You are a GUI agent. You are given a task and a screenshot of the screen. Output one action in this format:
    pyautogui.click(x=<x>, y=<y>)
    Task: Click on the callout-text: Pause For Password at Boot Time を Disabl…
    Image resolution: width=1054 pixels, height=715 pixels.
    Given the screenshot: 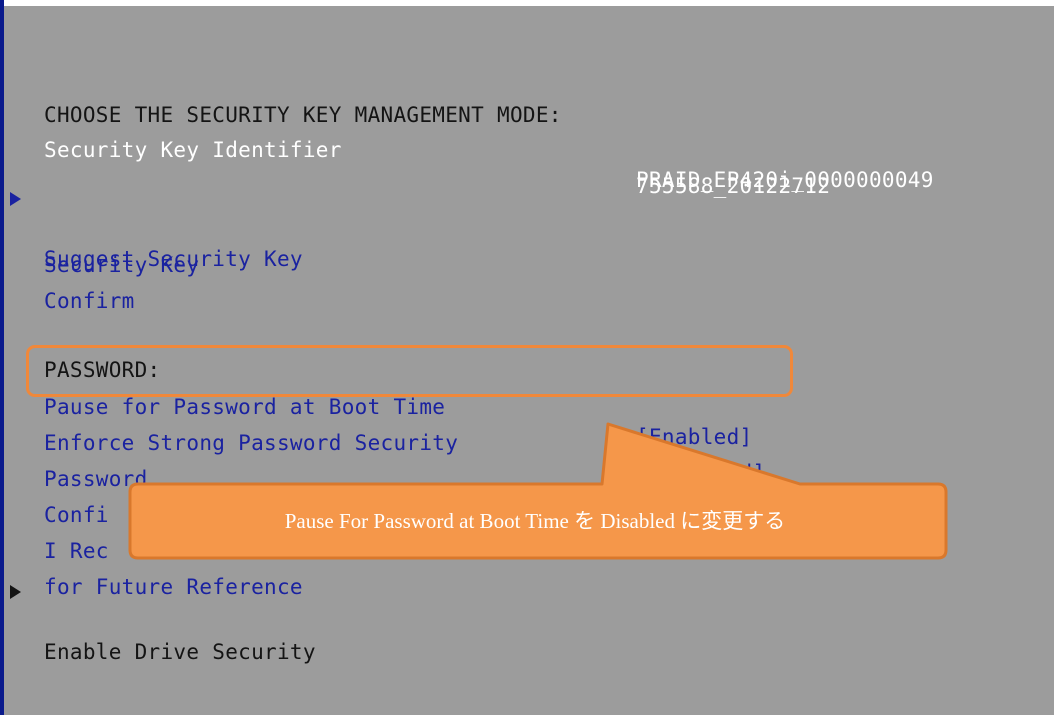 What is the action you would take?
    pyautogui.click(x=535, y=521)
    